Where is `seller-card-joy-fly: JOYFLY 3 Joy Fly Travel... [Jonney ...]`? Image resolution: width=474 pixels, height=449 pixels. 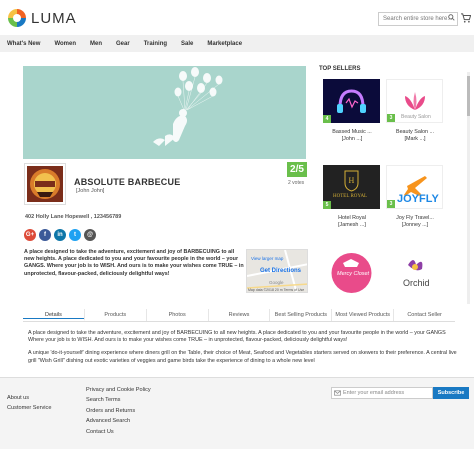 seller-card-joy-fly: JOYFLY 3 Joy Fly Travel... [Jonney ...] is located at coordinates (415, 197).